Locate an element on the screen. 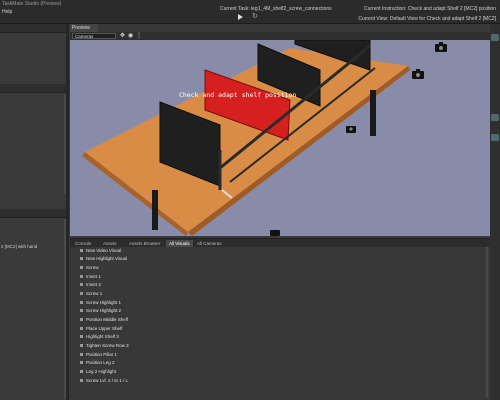  list-item: Screw 1 is located at coordinates (91, 294).